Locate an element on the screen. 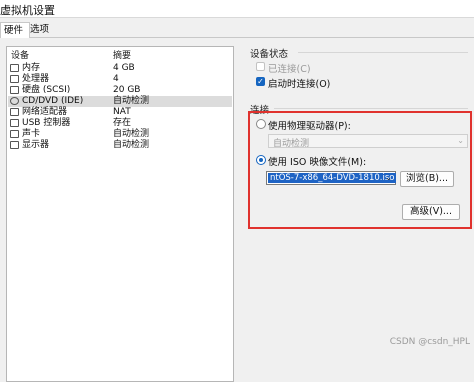  connect-at-power-on-label: 启动时连接(O) is located at coordinates (299, 84).